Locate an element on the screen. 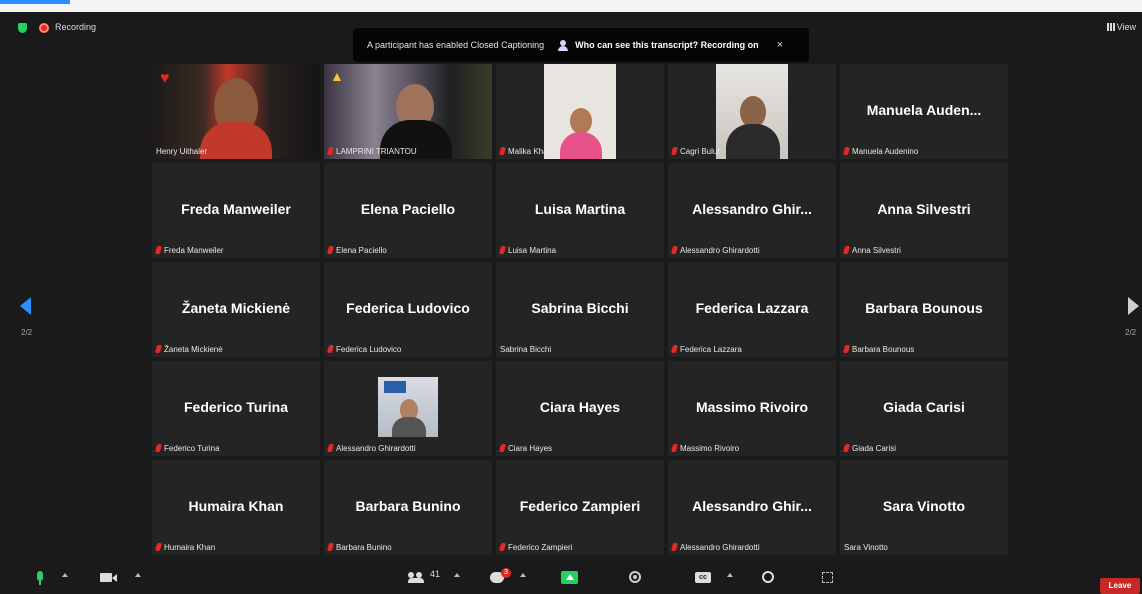 Image resolution: width=1142 pixels, height=594 pixels. participant-tile: Giada Carisi Giada Carisi is located at coordinates (924, 408).